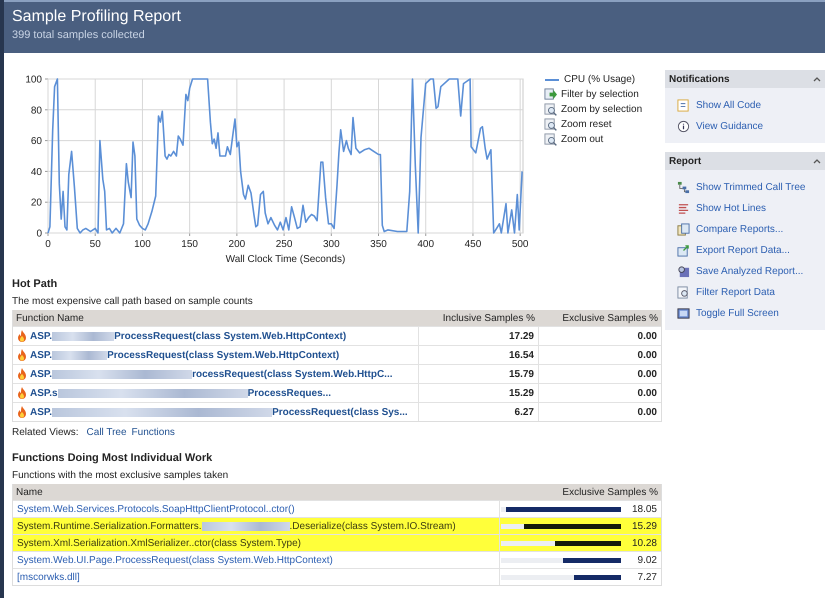  Describe the element at coordinates (29, 492) in the screenshot. I see `column-header: Name` at that location.